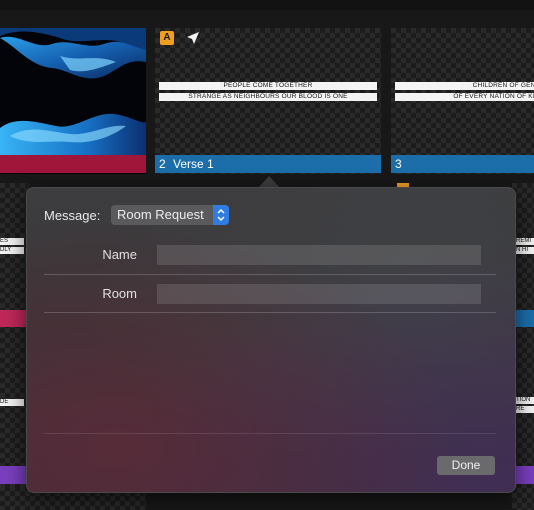 The image size is (534, 510). What do you see at coordinates (119, 254) in the screenshot?
I see `name-label: Name` at bounding box center [119, 254].